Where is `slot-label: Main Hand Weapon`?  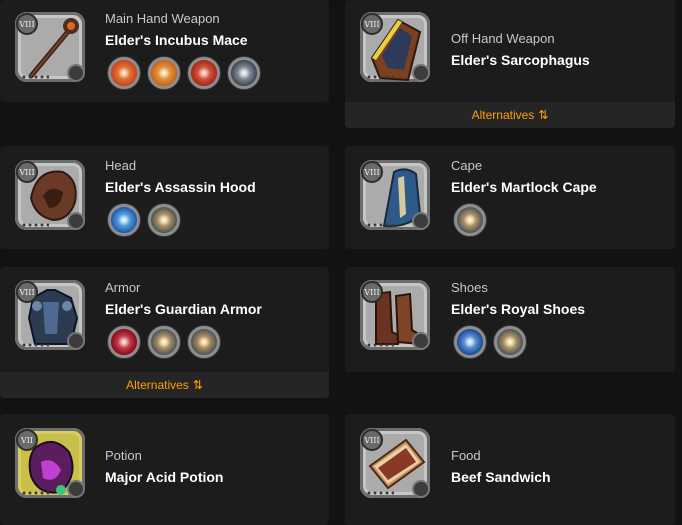
slot-label: Main Hand Weapon is located at coordinates (162, 18).